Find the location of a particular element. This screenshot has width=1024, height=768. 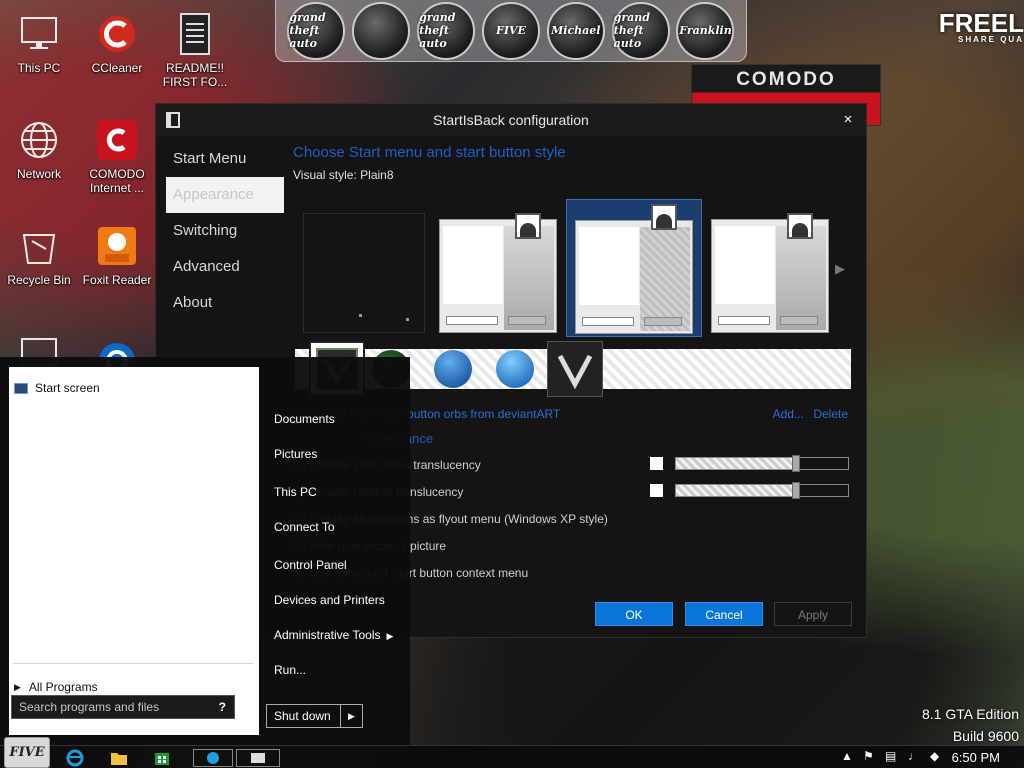

windows-orb-icon is located at coordinates (453, 369).